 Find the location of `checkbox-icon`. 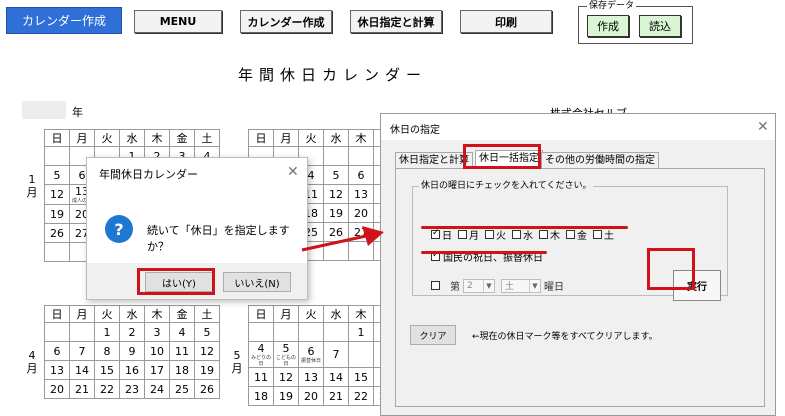

checkbox-icon is located at coordinates (543, 234).